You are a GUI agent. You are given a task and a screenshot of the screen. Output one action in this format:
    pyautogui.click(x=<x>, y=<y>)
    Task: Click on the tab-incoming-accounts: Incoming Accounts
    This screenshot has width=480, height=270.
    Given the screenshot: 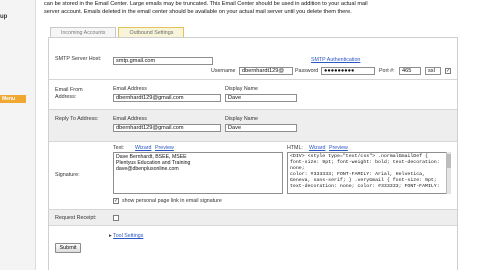 What is the action you would take?
    pyautogui.click(x=83, y=32)
    